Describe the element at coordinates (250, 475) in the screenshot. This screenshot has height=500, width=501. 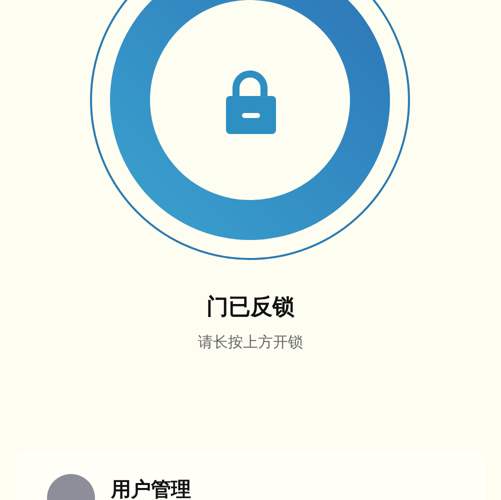
I see `menu-card: 用户管理` at that location.